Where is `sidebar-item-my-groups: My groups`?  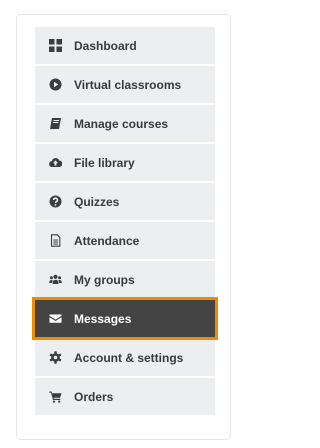
sidebar-item-my-groups: My groups is located at coordinates (125, 279).